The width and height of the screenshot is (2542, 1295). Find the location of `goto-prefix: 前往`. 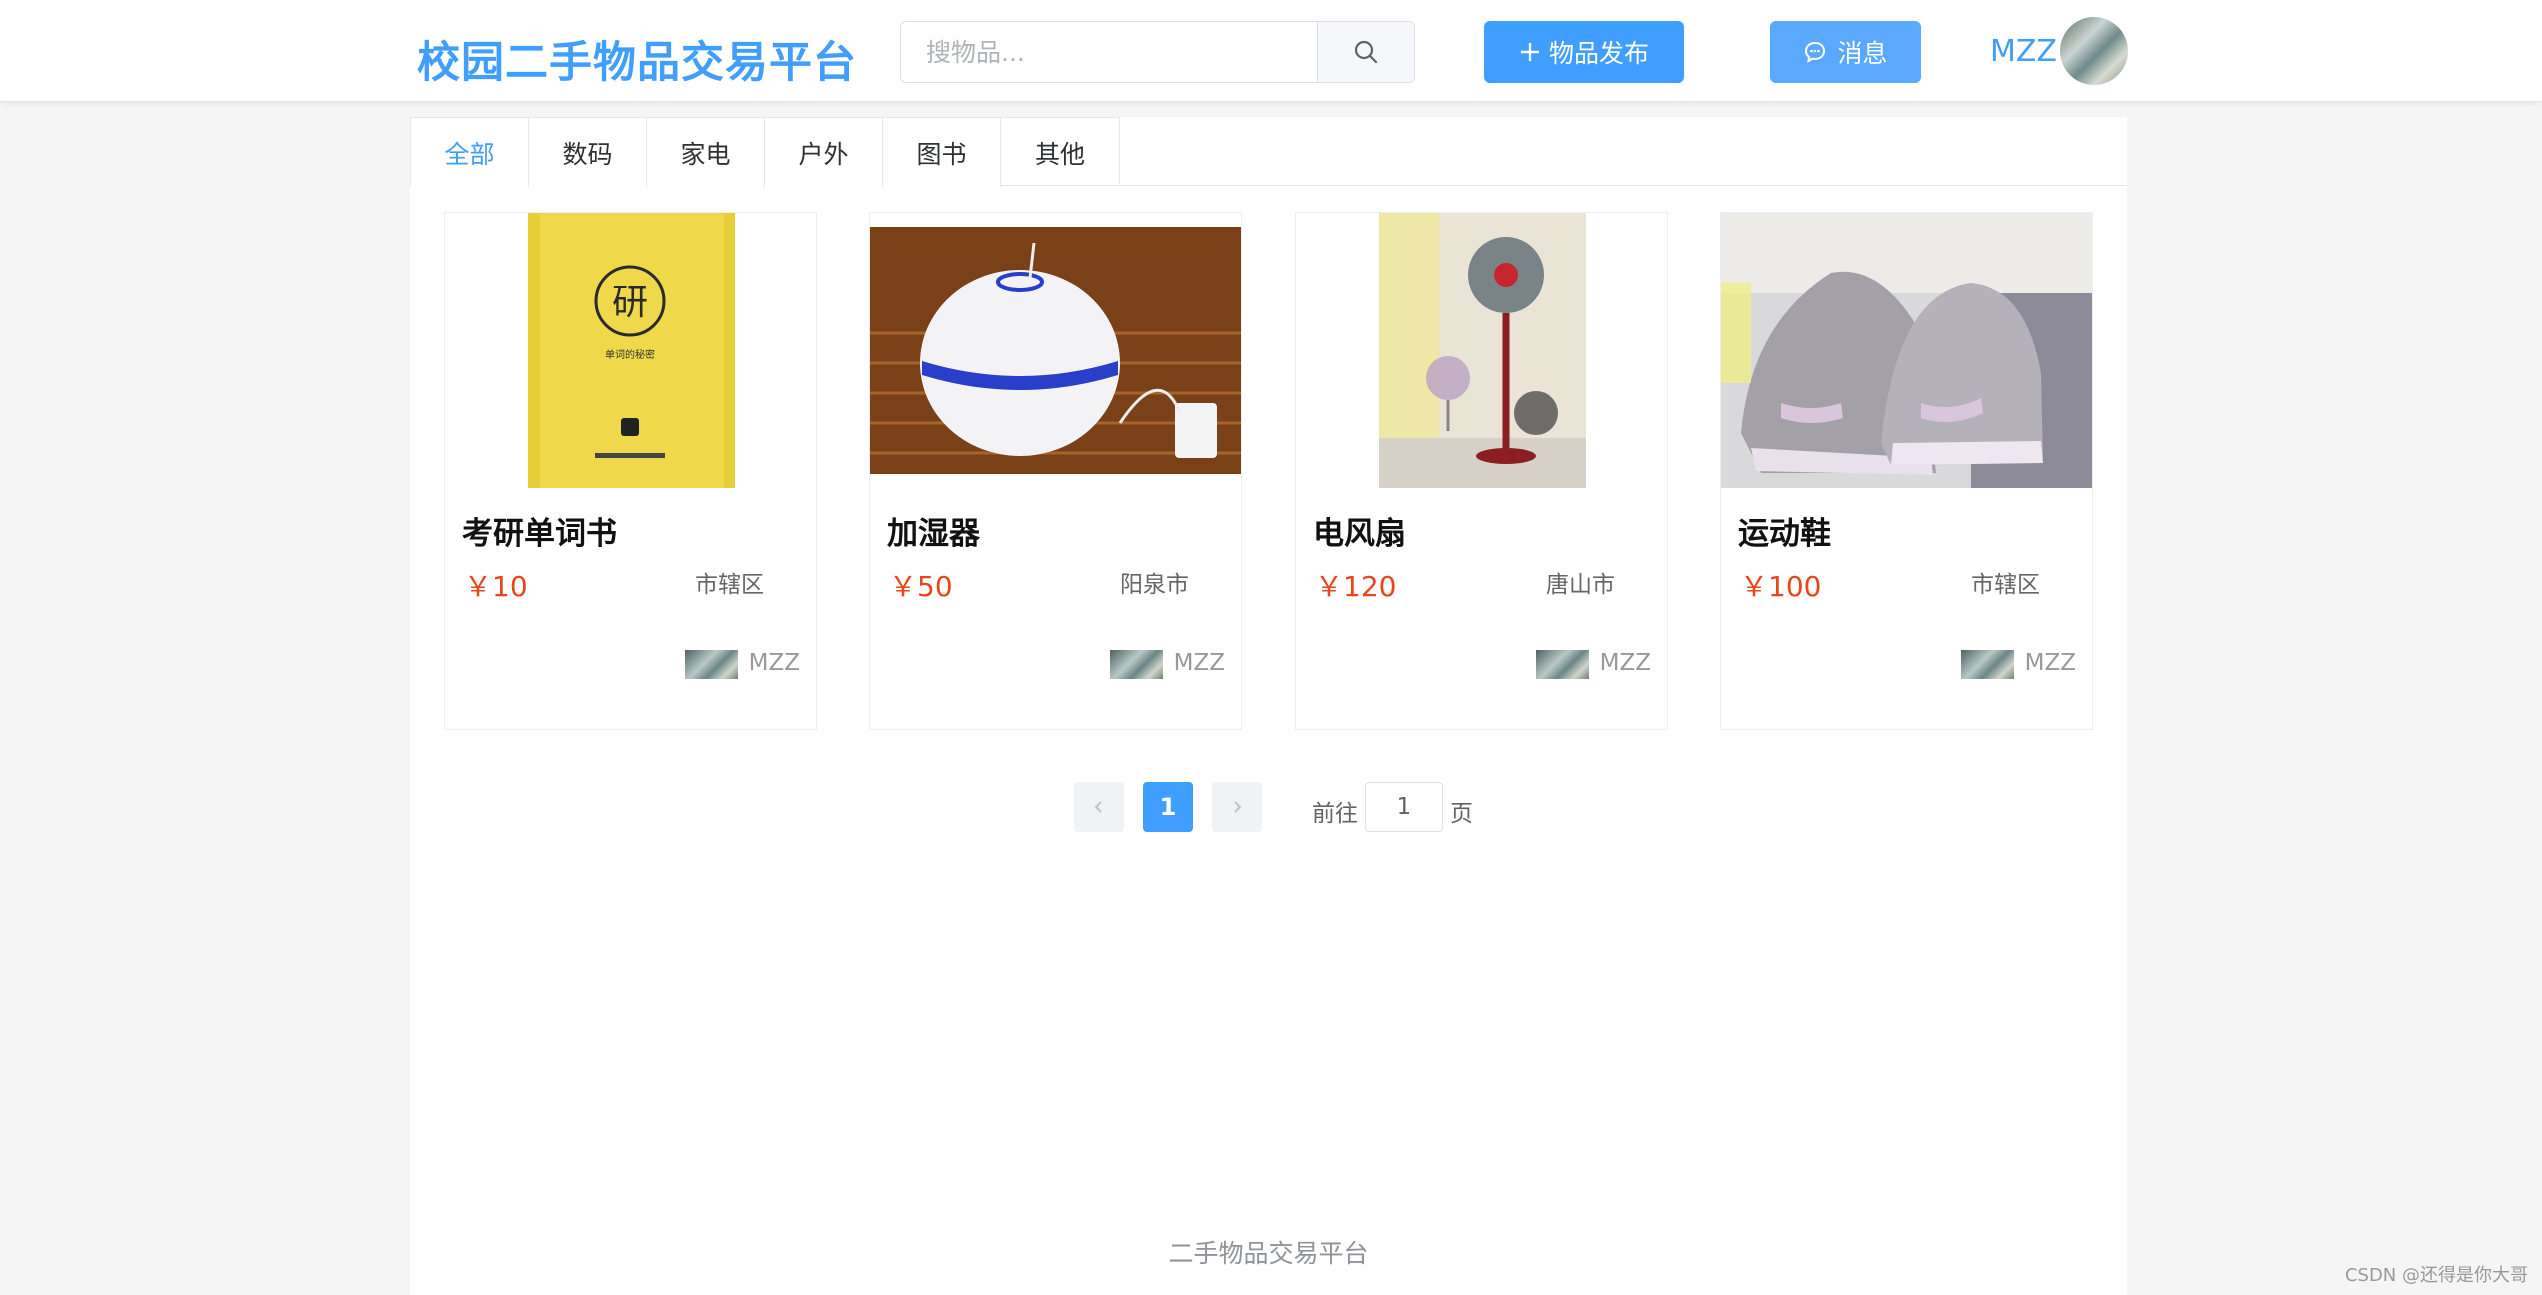

goto-prefix: 前往 is located at coordinates (1335, 814).